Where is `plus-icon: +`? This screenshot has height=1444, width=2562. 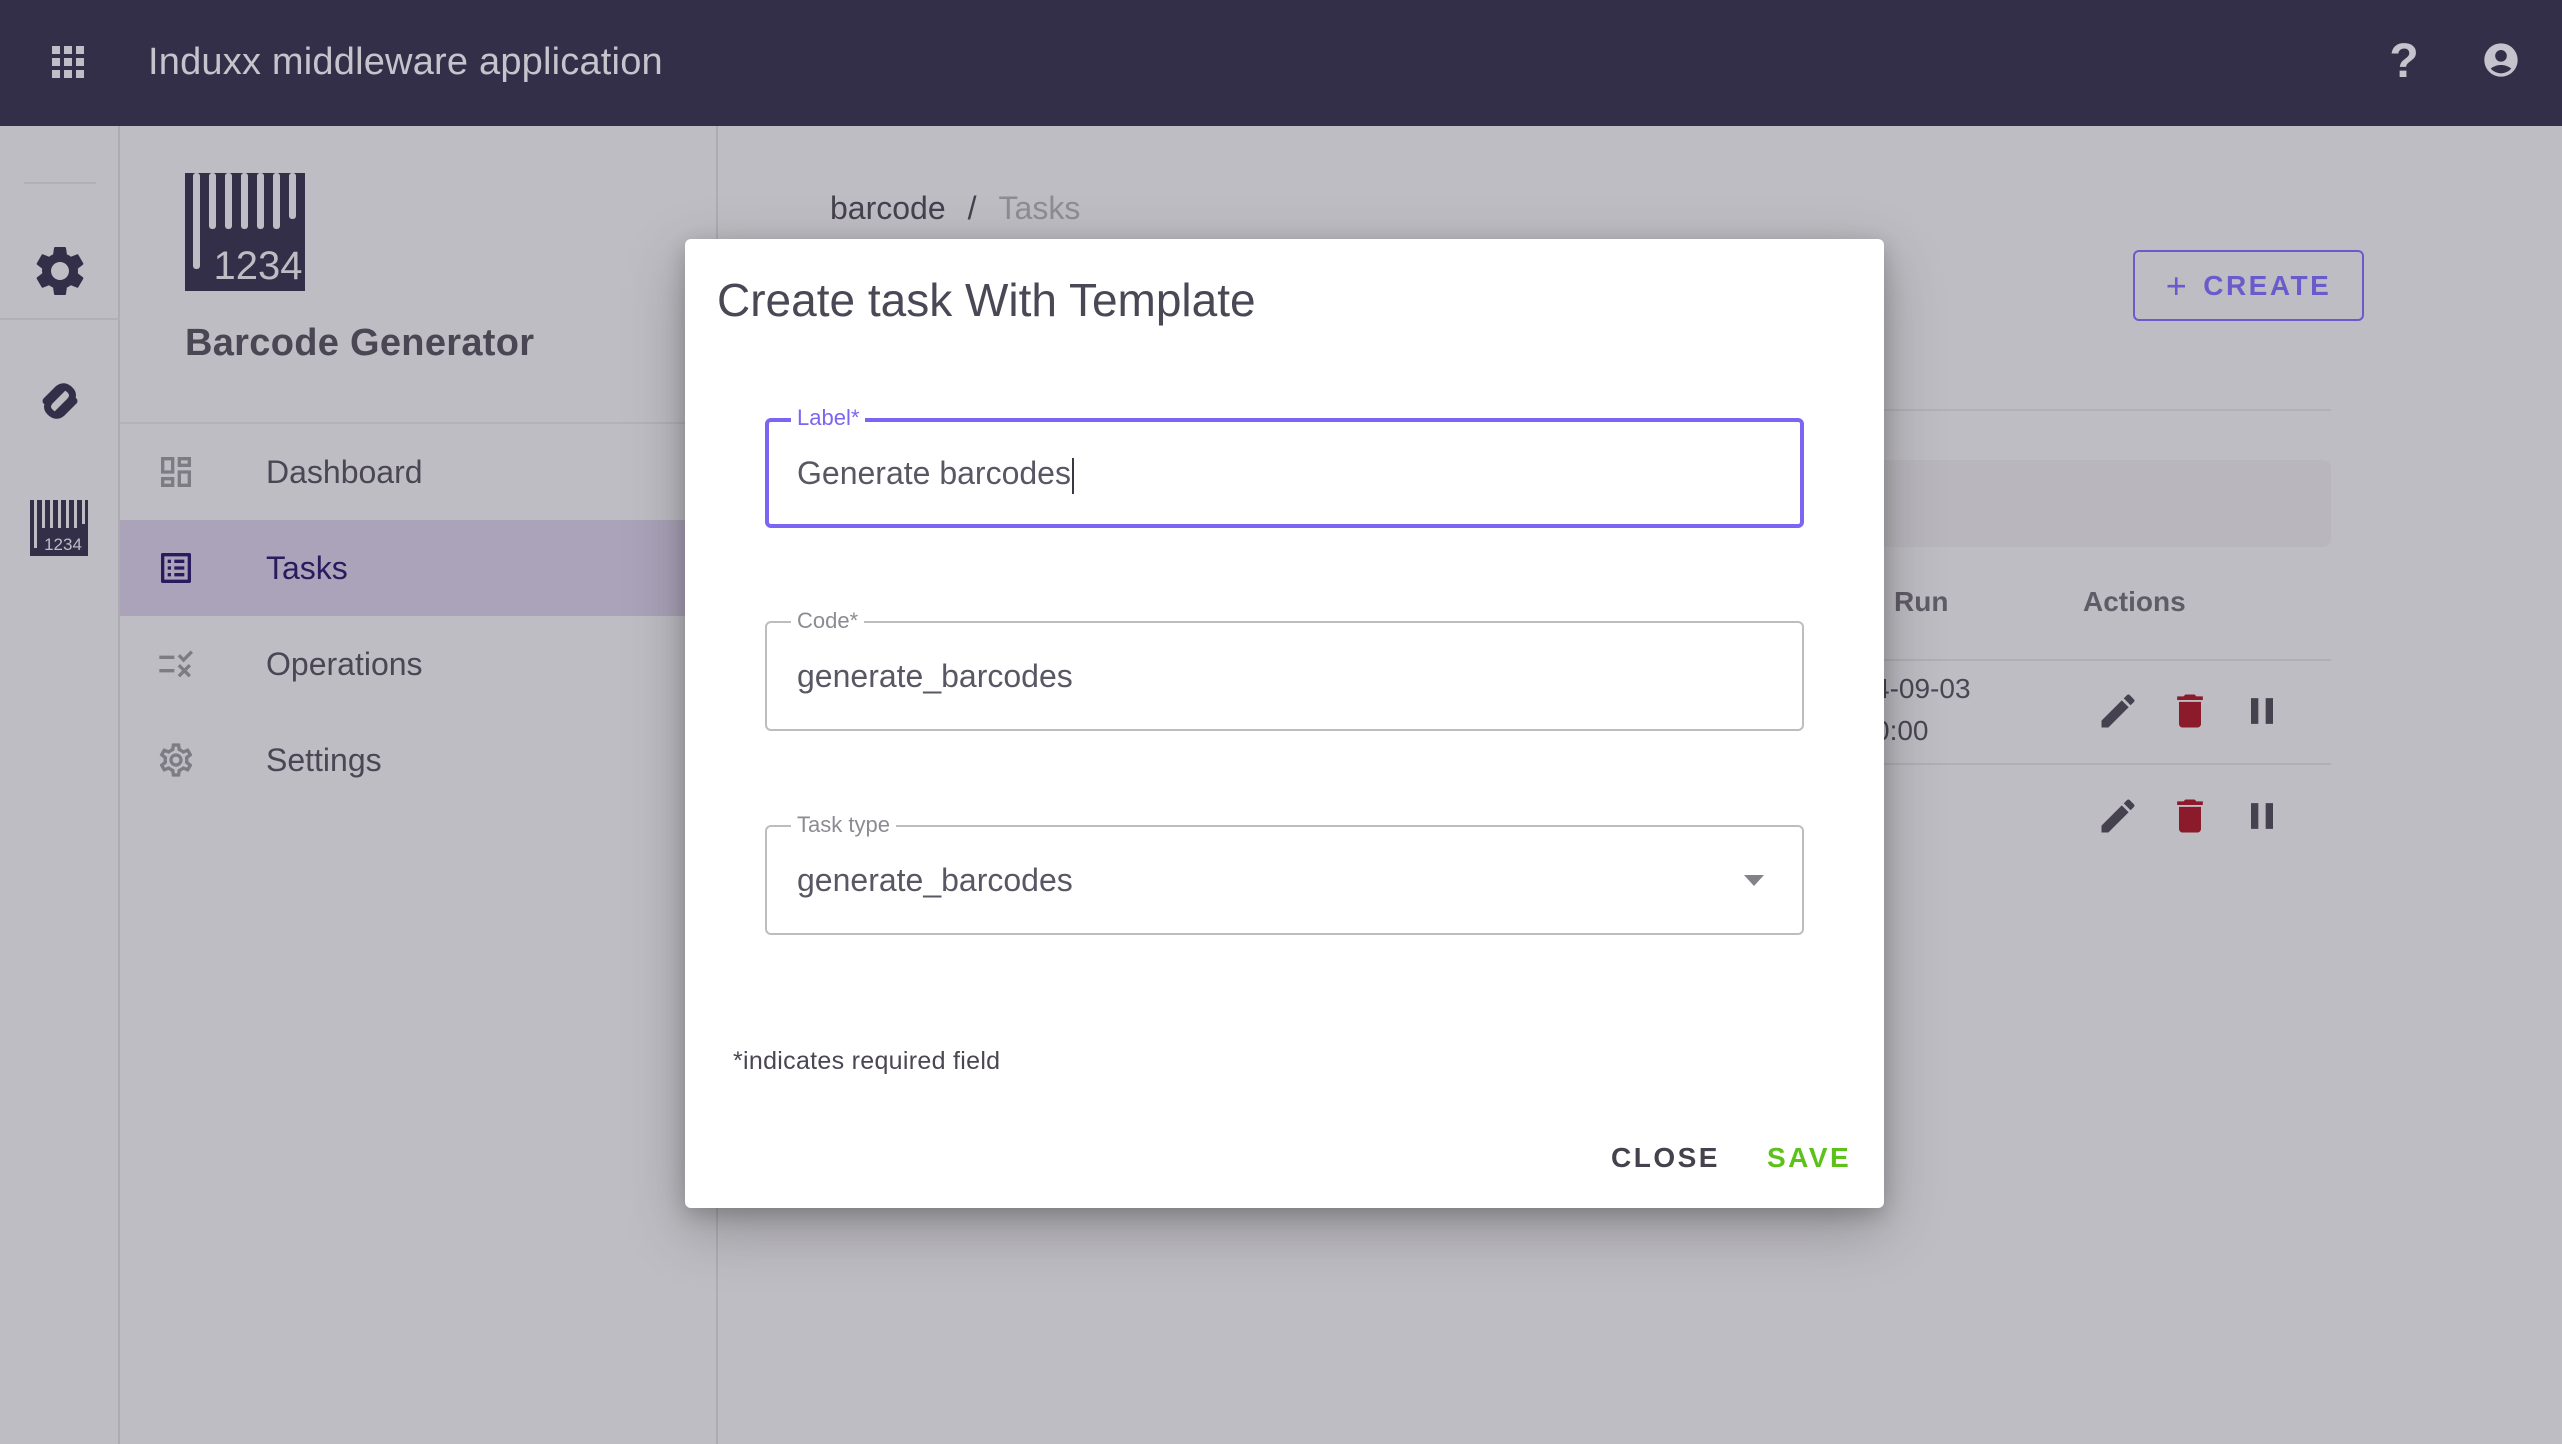
plus-icon: + is located at coordinates (2177, 285).